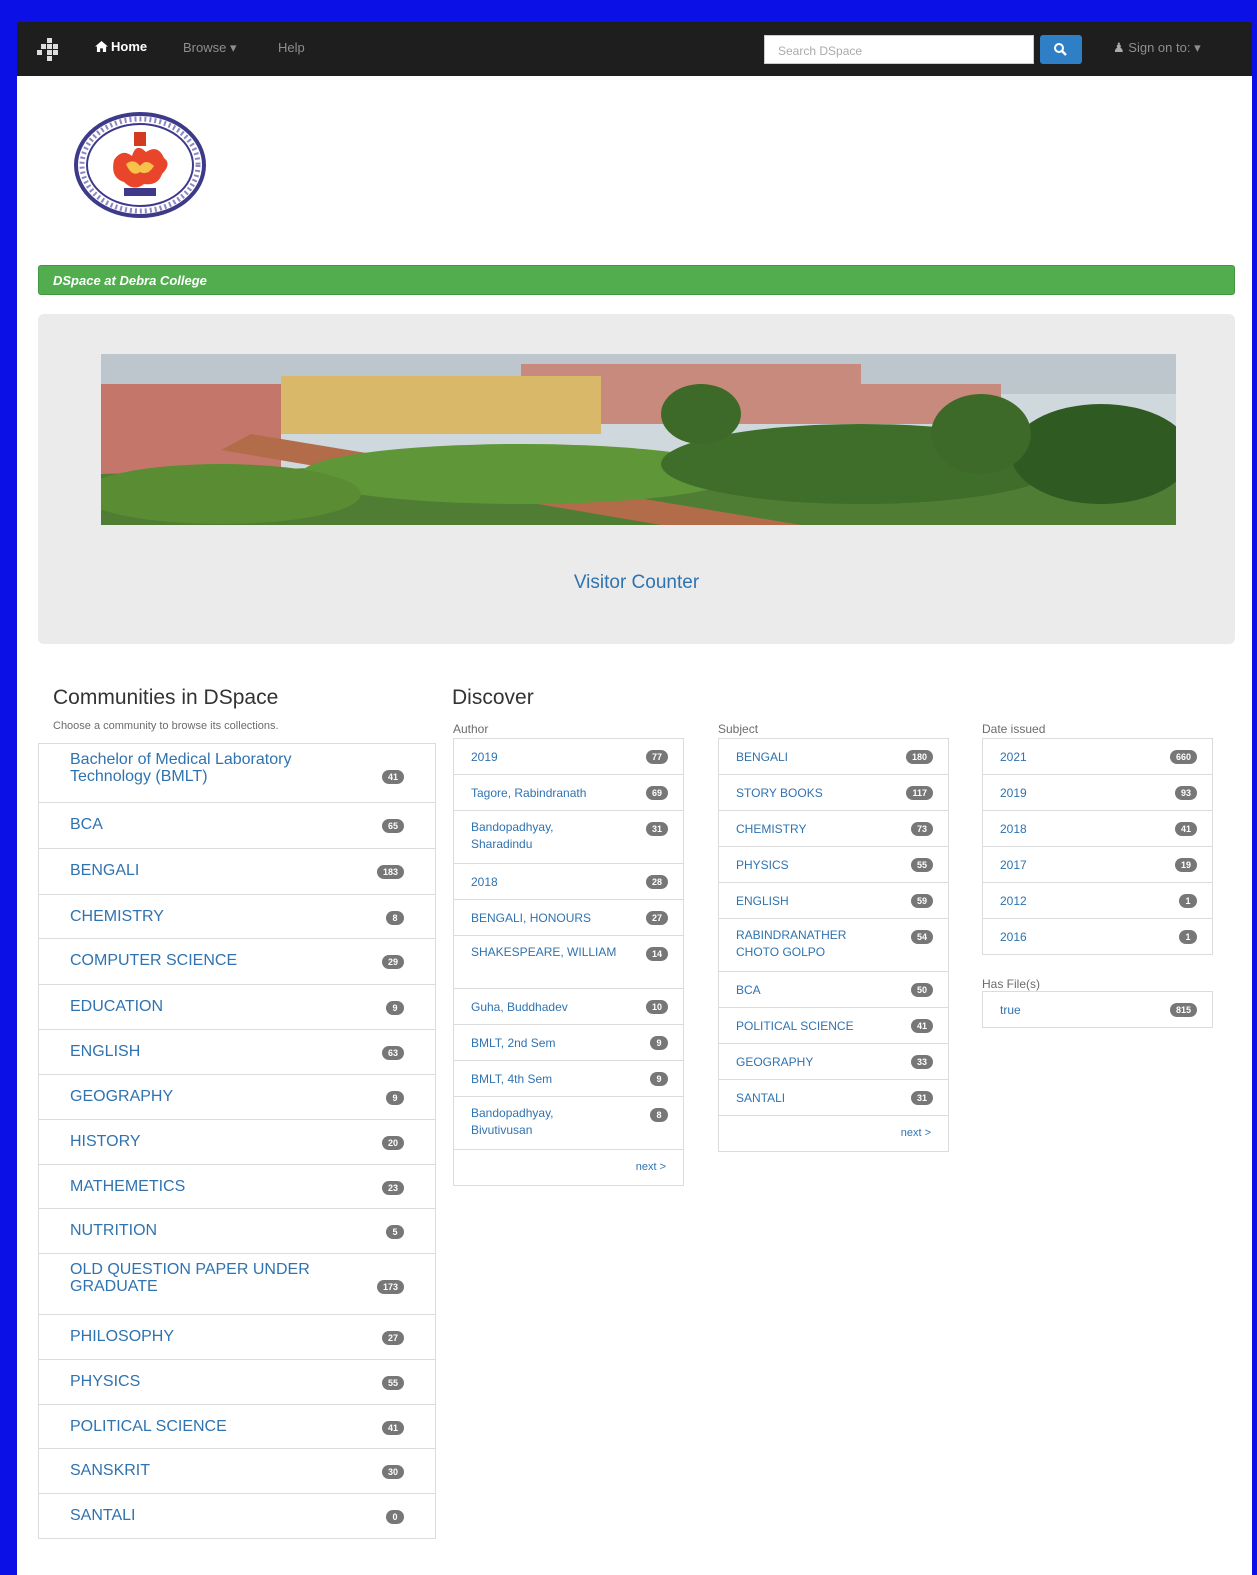 Image resolution: width=1257 pixels, height=1575 pixels. What do you see at coordinates (1185, 829) in the screenshot?
I see `count-badge: 41` at bounding box center [1185, 829].